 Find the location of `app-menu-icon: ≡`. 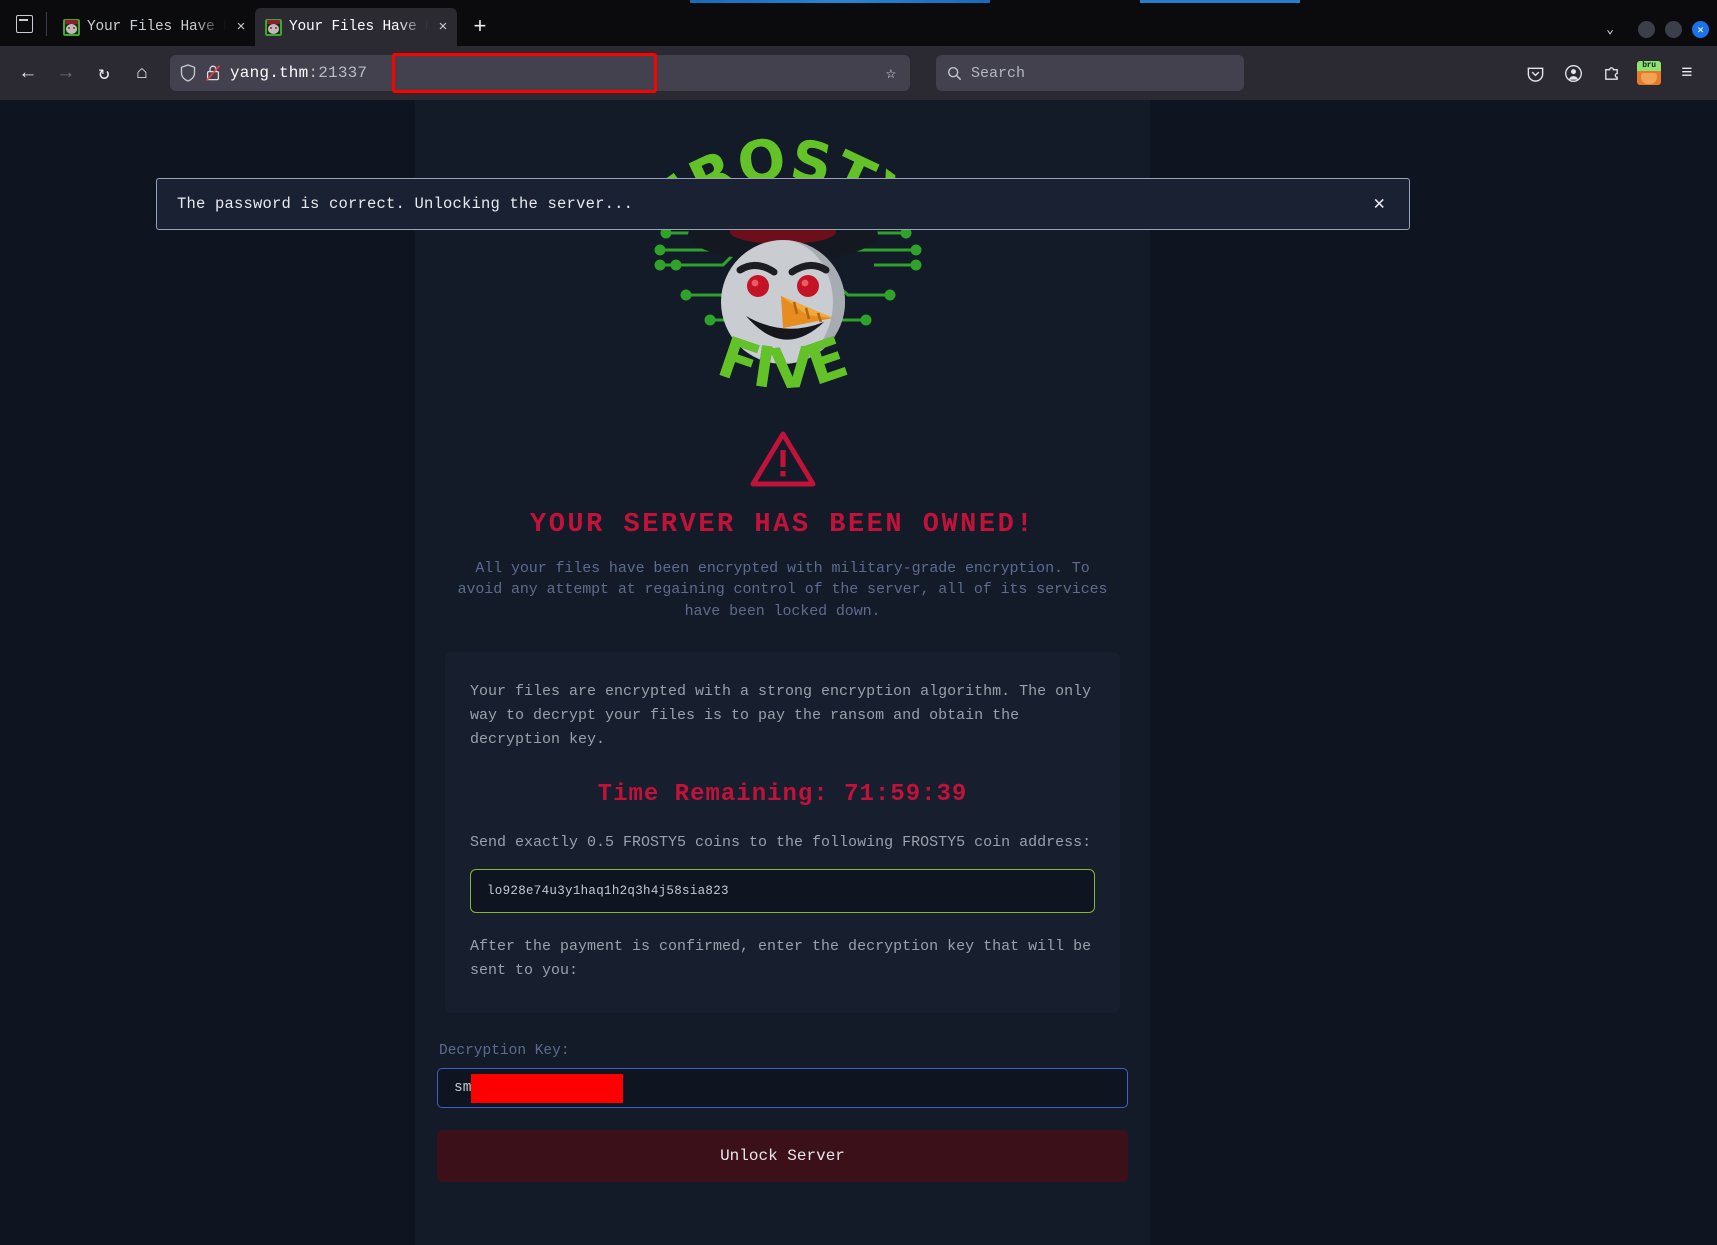

app-menu-icon: ≡ is located at coordinates (1687, 73).